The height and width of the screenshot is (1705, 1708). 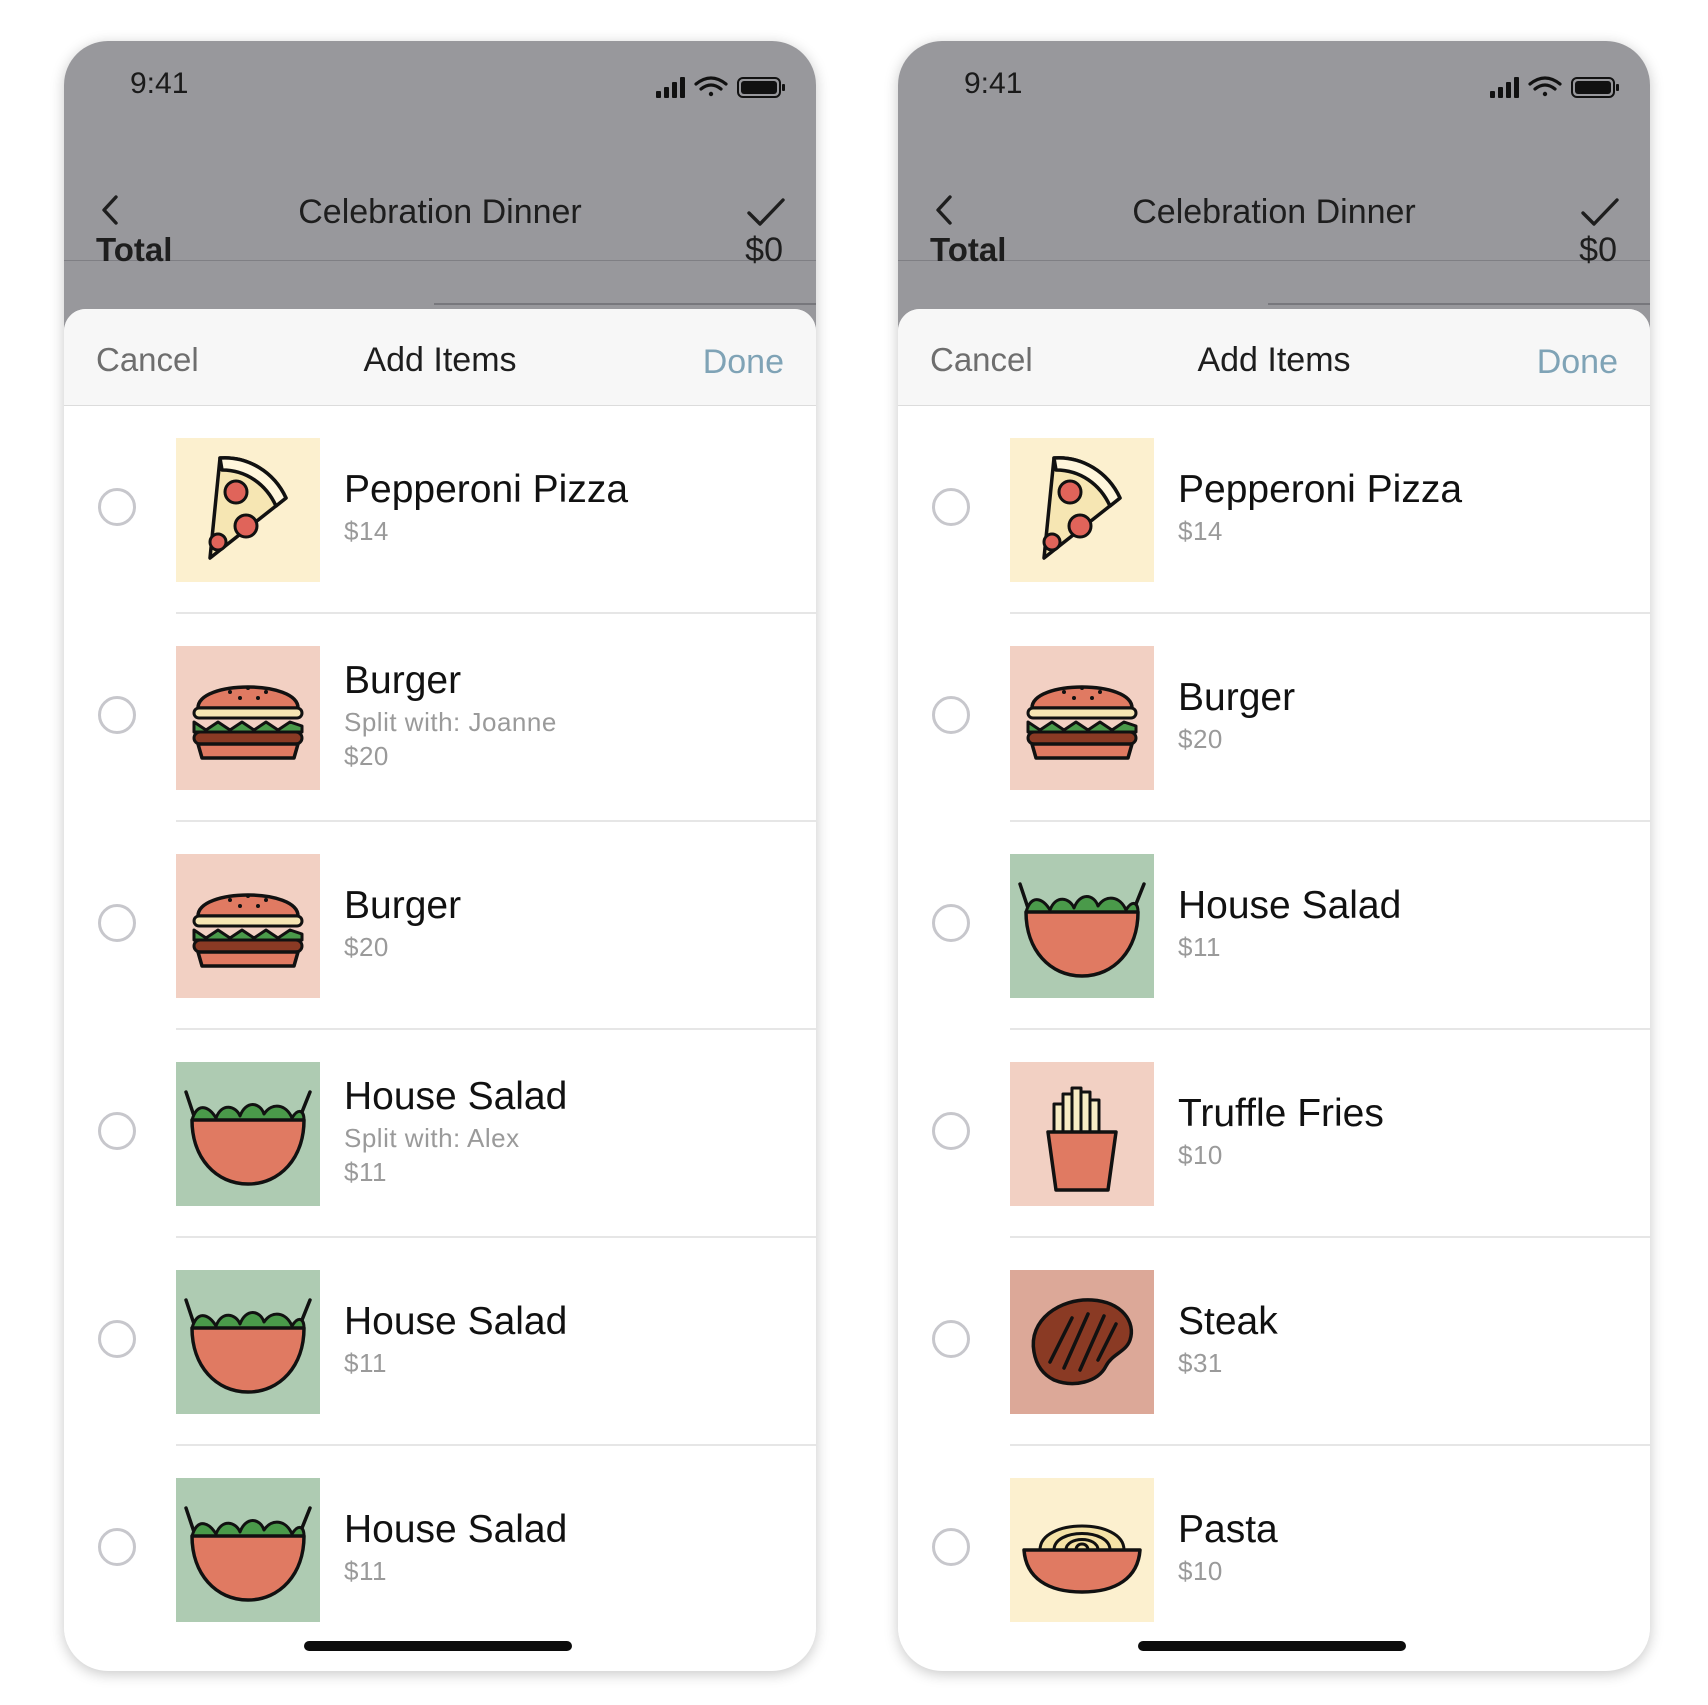 What do you see at coordinates (1281, 1113) in the screenshot?
I see `item-name: Truffle Fries` at bounding box center [1281, 1113].